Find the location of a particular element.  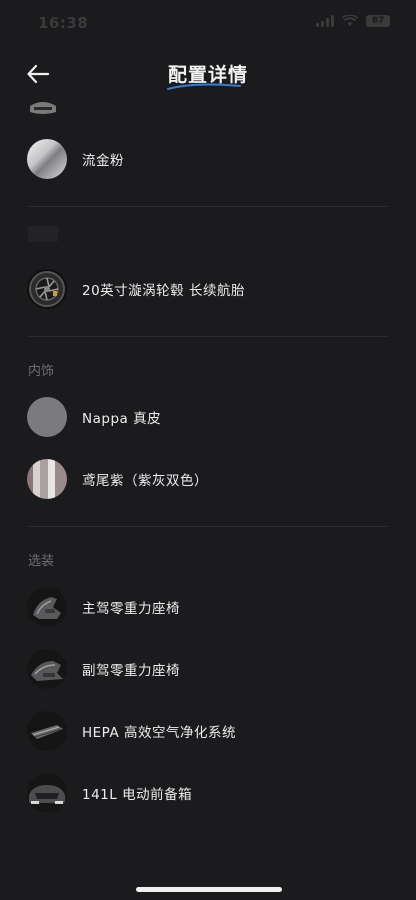

list-item-label: HEPA 高效空气净化系统 is located at coordinates (159, 733).